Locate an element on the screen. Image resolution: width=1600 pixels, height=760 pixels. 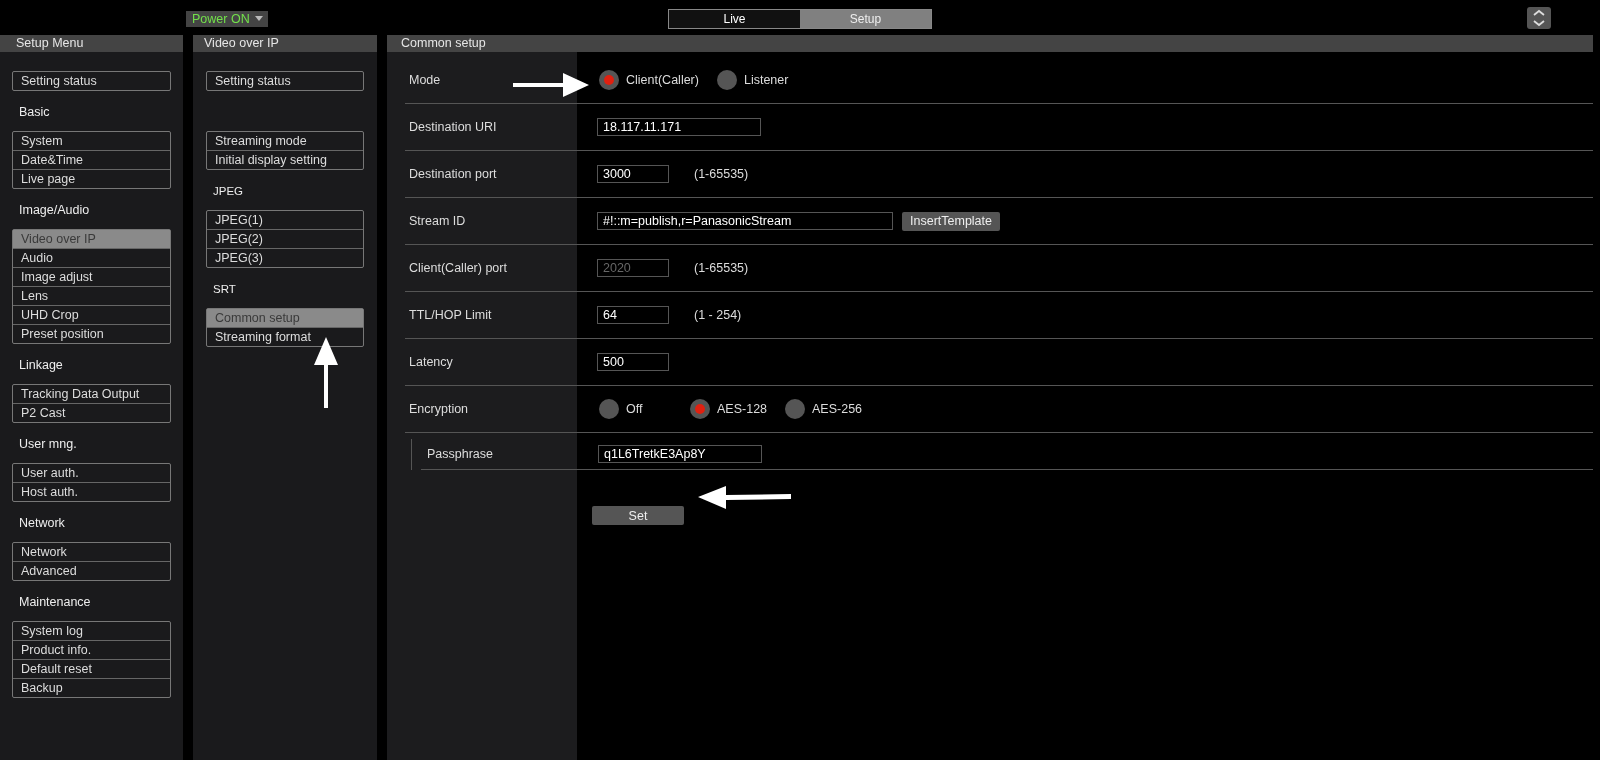
menu-item: JPEG(1) is located at coordinates (285, 220).